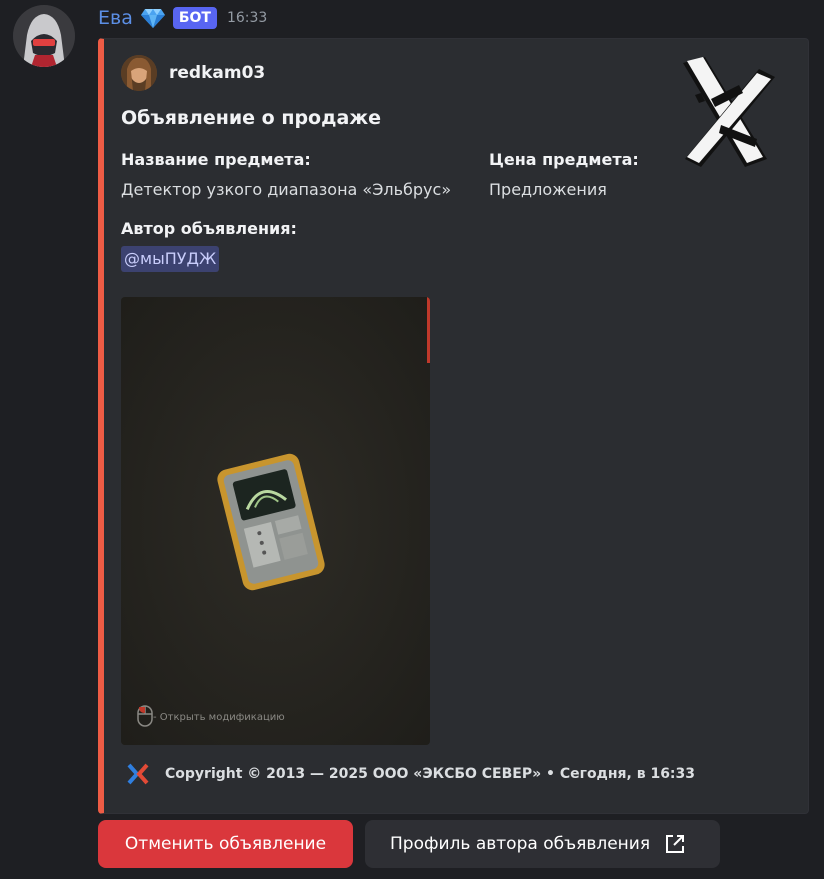 This screenshot has width=824, height=879. Describe the element at coordinates (247, 18) in the screenshot. I see `message-timestamp: 16:33` at that location.